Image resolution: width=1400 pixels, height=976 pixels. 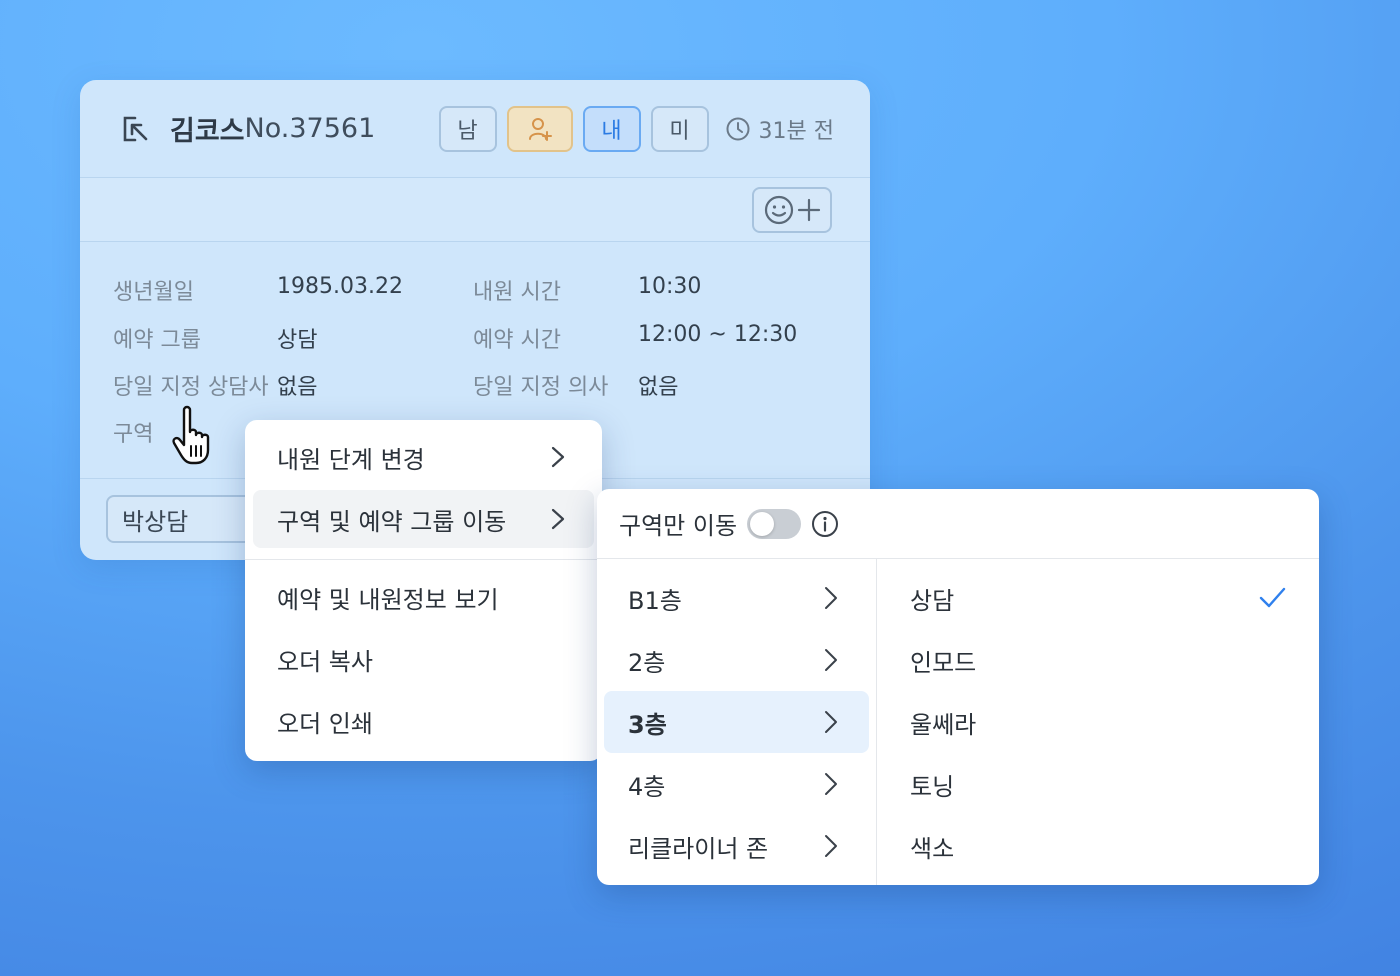 I want to click on patient-number: No.37561, so click(x=310, y=128).